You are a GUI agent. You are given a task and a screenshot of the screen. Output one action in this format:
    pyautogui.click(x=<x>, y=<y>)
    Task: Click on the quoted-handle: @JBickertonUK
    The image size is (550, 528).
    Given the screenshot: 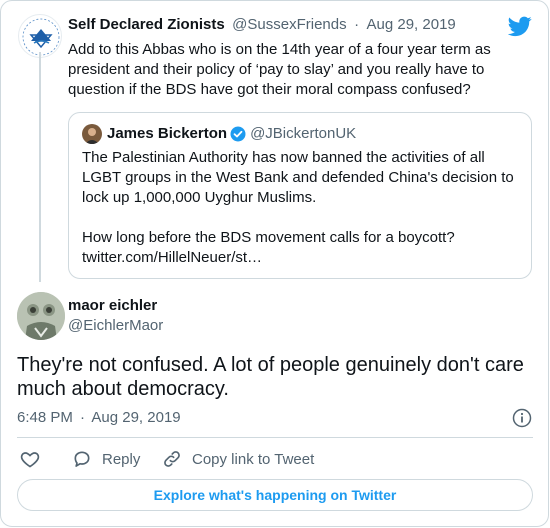 What is the action you would take?
    pyautogui.click(x=303, y=133)
    